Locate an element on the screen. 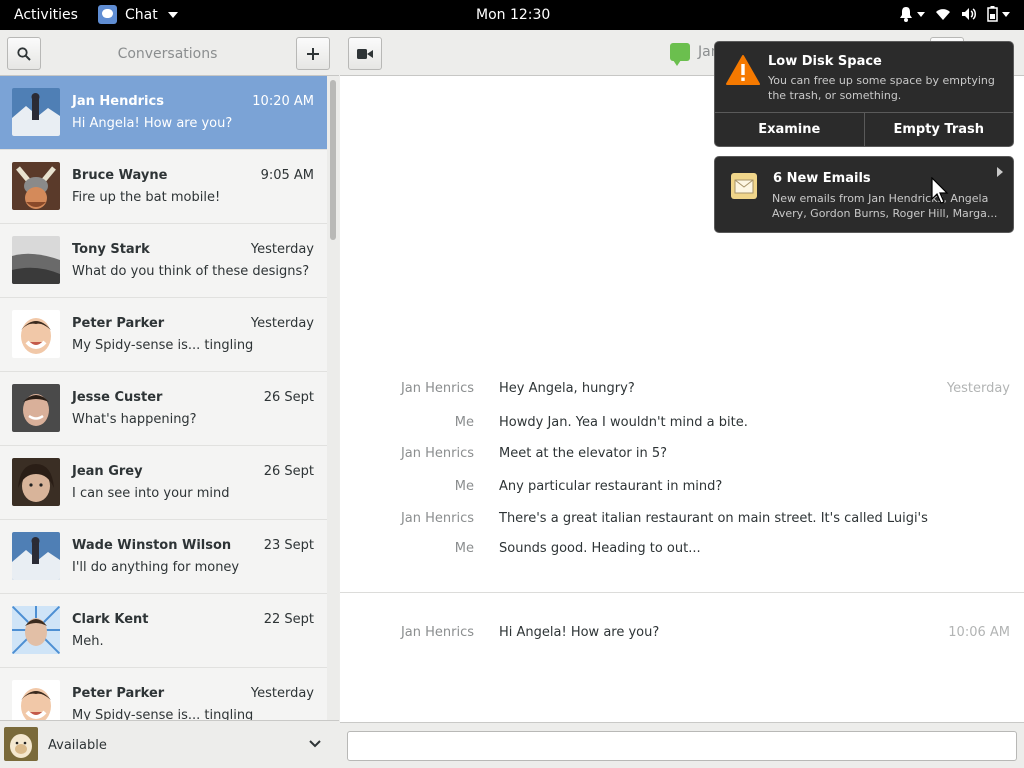  status-area is located at coordinates (954, 14).